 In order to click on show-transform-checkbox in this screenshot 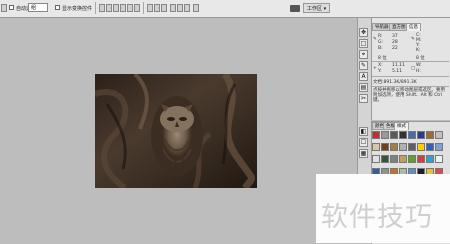, I will do `click(57, 7)`.